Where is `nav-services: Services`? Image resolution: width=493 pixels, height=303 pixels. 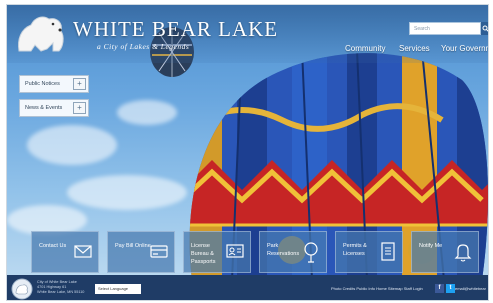 nav-services: Services is located at coordinates (414, 48).